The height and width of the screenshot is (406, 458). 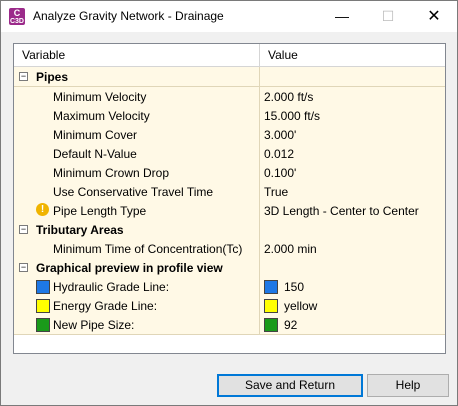 I want to click on column-header-variable: Variable, so click(x=43, y=55).